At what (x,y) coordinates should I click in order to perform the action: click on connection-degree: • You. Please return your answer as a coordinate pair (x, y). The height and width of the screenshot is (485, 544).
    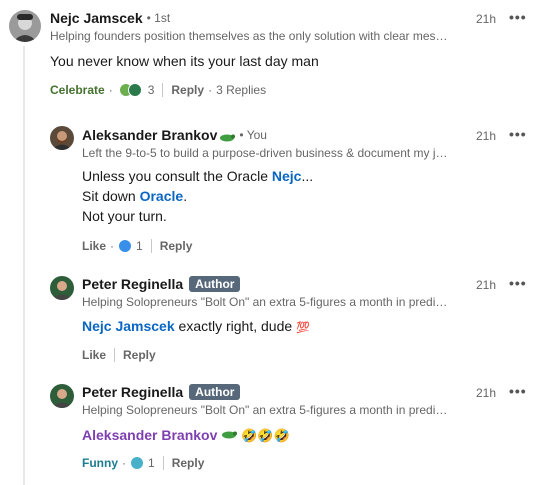
    Looking at the image, I should click on (253, 135).